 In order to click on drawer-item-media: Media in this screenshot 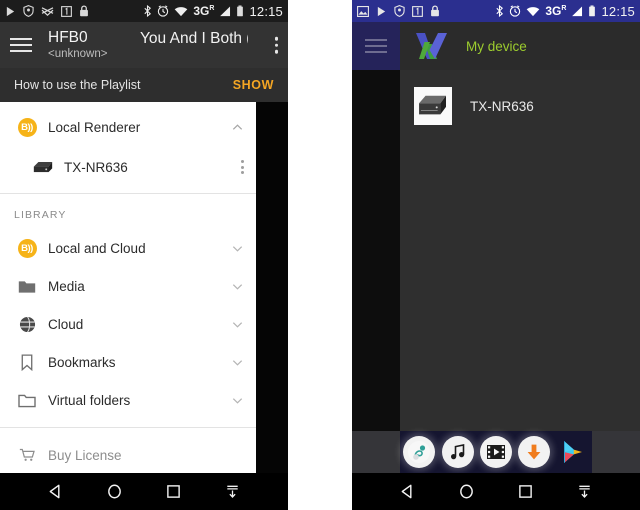, I will do `click(128, 286)`.